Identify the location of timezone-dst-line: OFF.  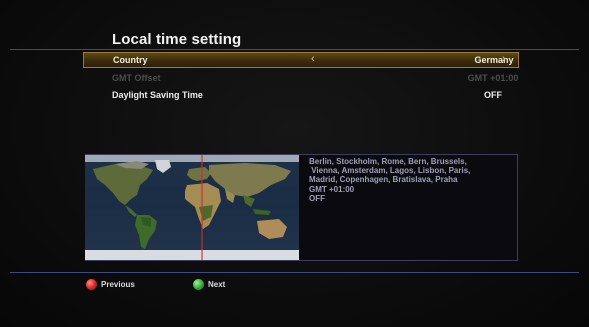
(317, 198).